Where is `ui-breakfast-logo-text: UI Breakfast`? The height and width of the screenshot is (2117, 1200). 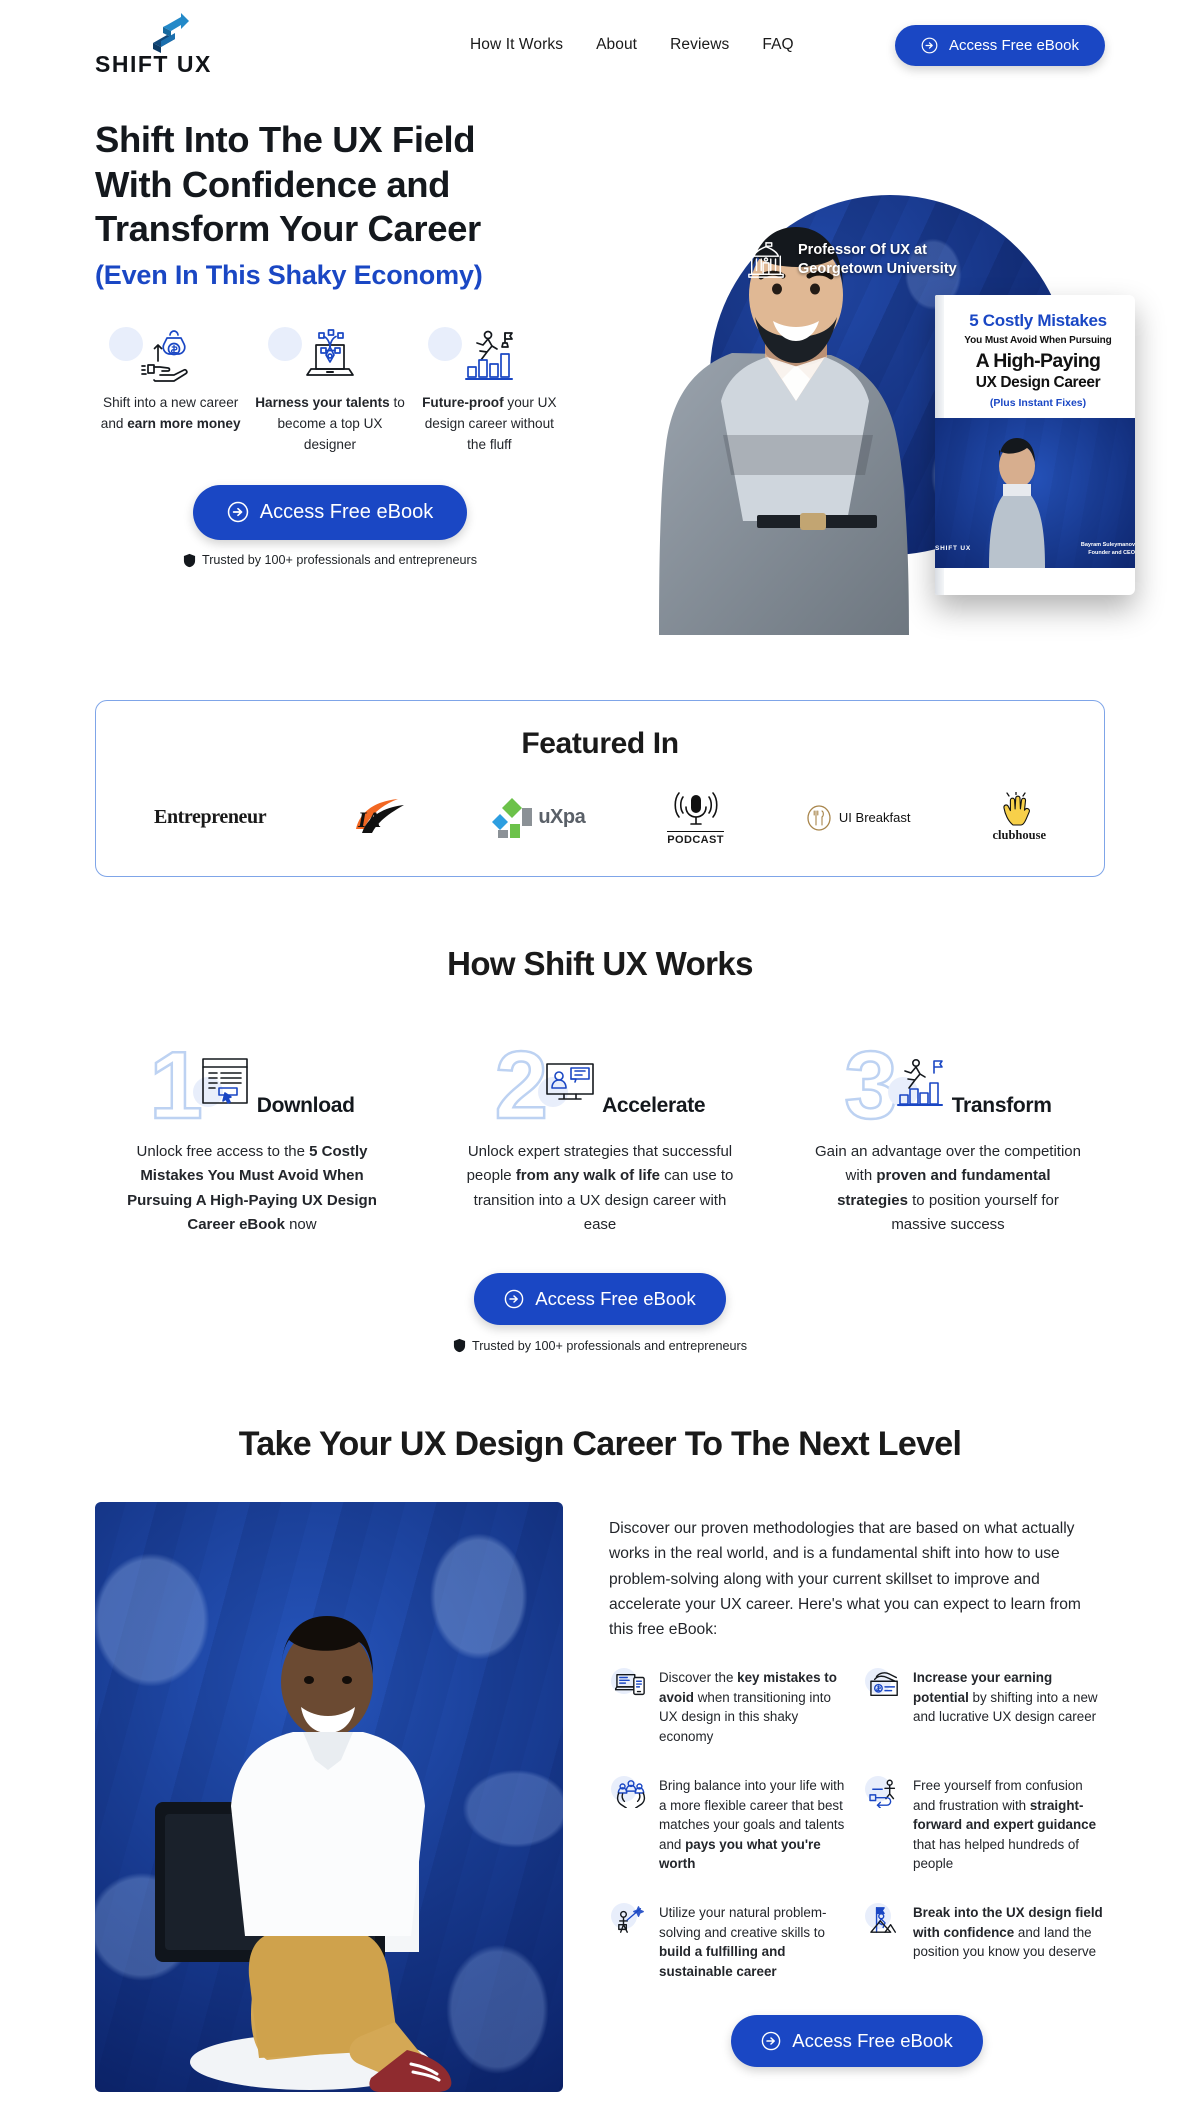
ui-breakfast-logo-text: UI Breakfast is located at coordinates (874, 817).